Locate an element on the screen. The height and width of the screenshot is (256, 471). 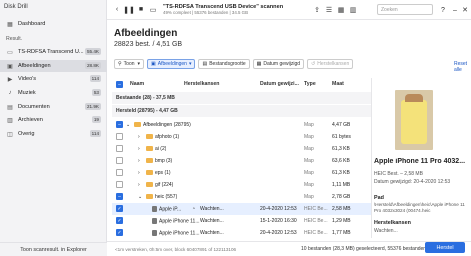
sidebar-item-images: ▣ Afbeeldingen 28.8K is located at coordinates (53, 66).